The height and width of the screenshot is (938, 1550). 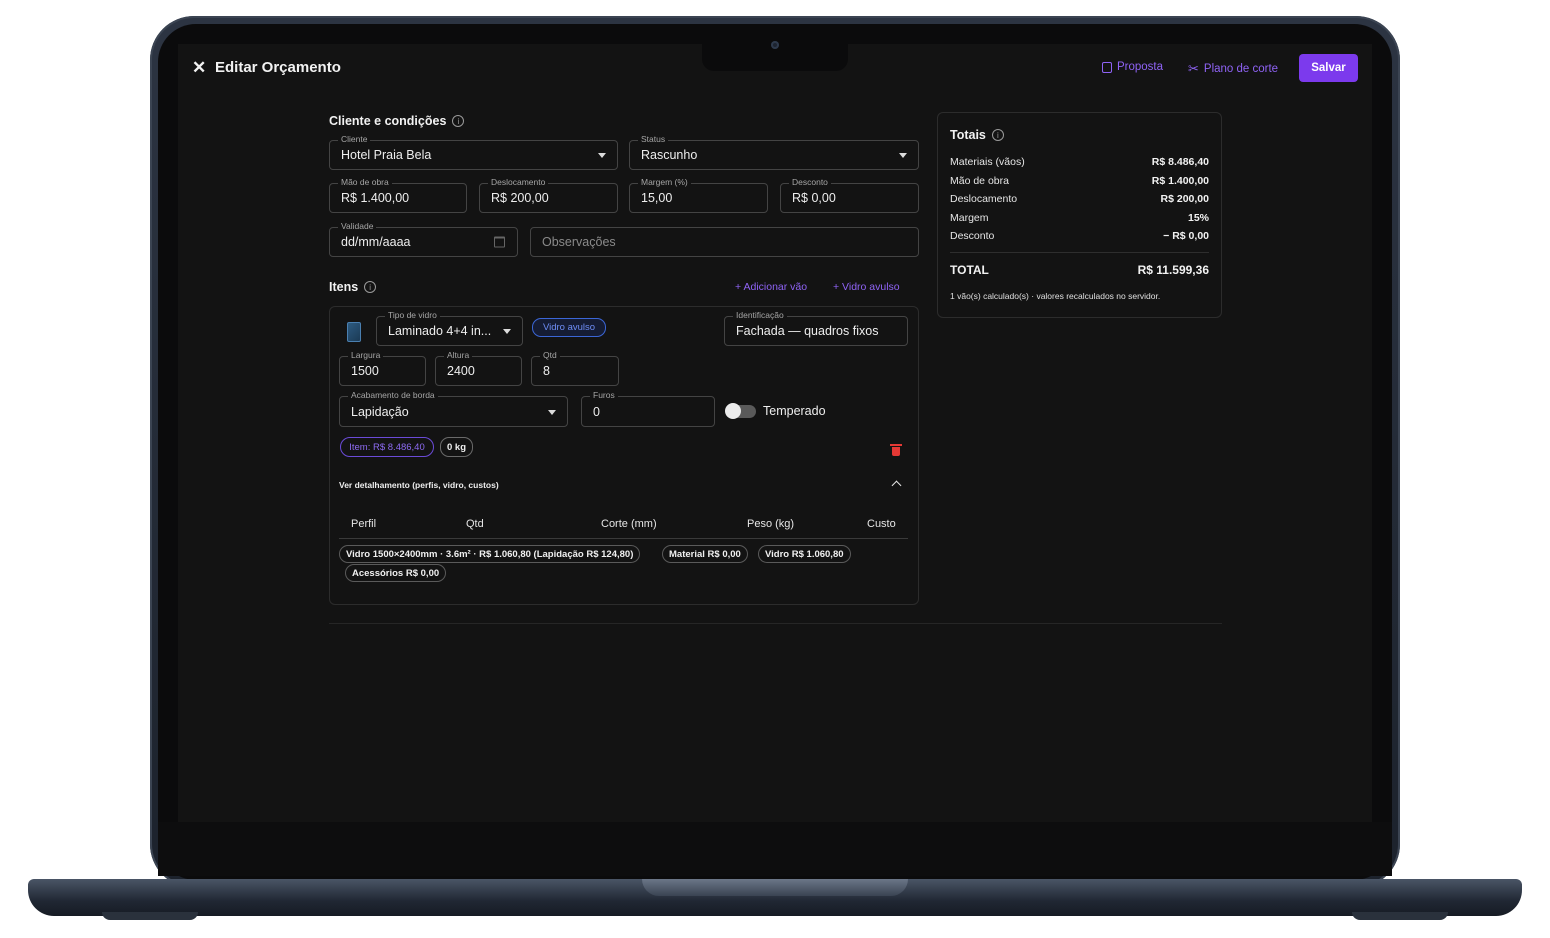 I want to click on laptop-foot-right, so click(x=1400, y=916).